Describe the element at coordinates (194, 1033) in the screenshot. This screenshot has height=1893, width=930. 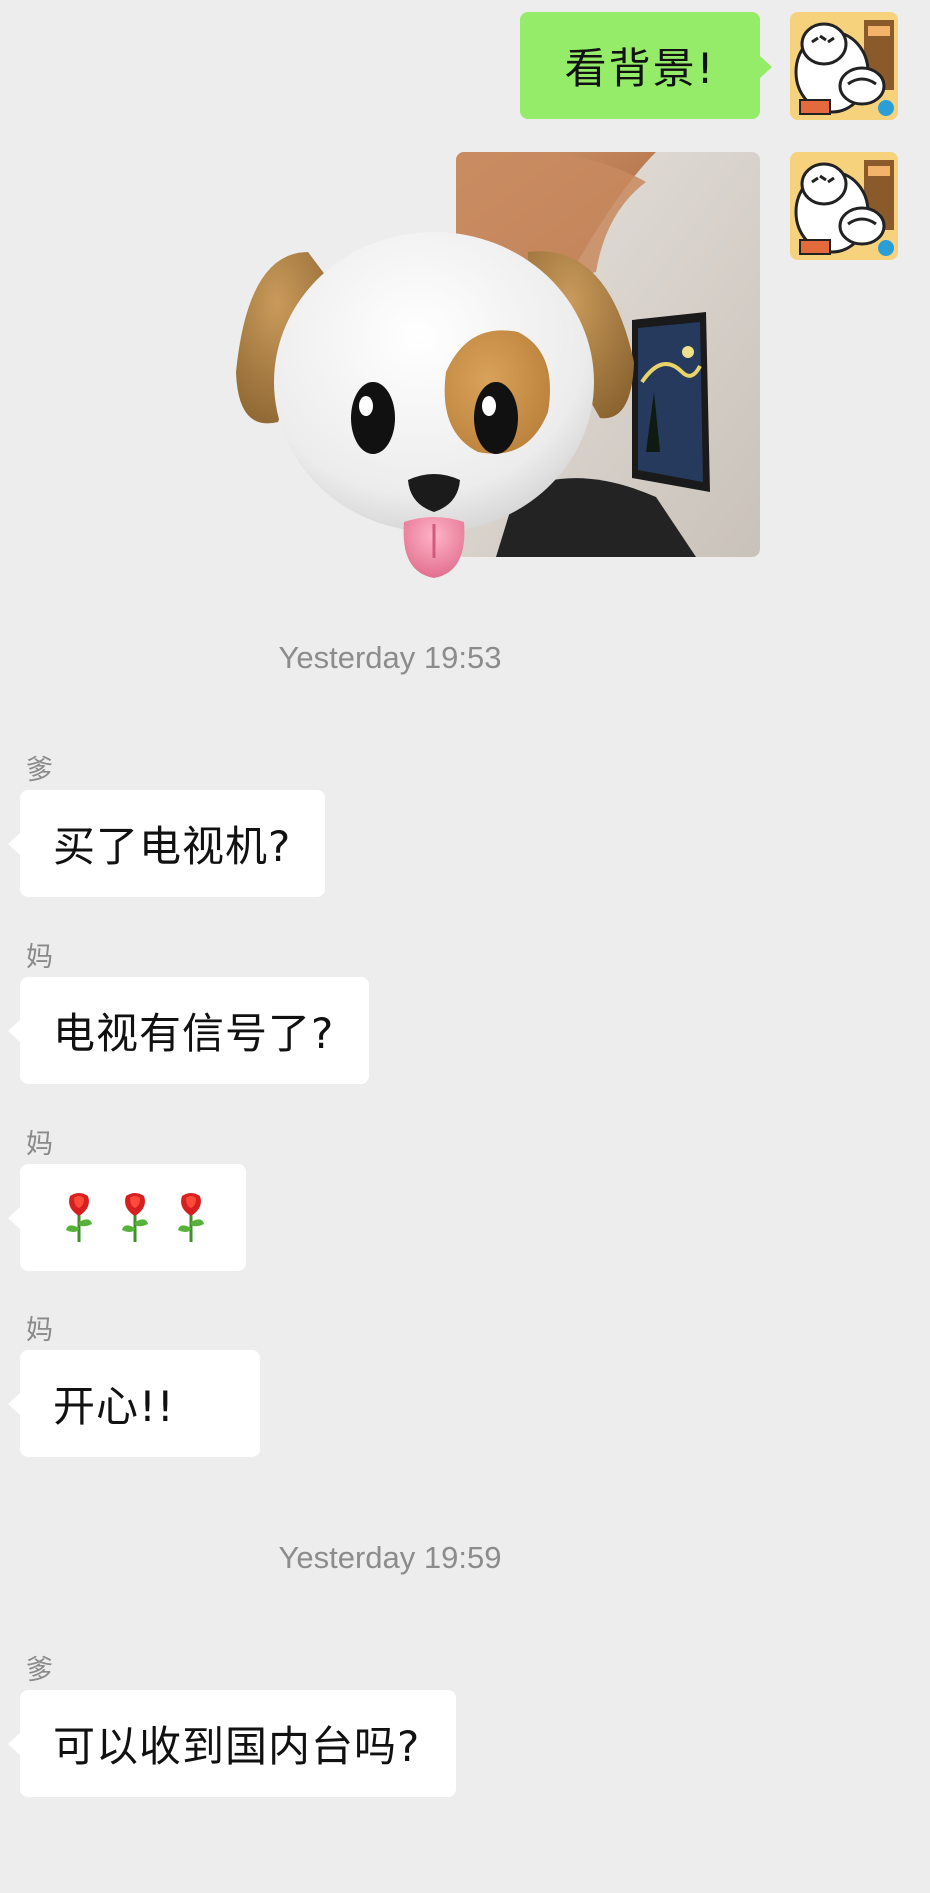
I see `message-text: 电视有信号了?` at that location.